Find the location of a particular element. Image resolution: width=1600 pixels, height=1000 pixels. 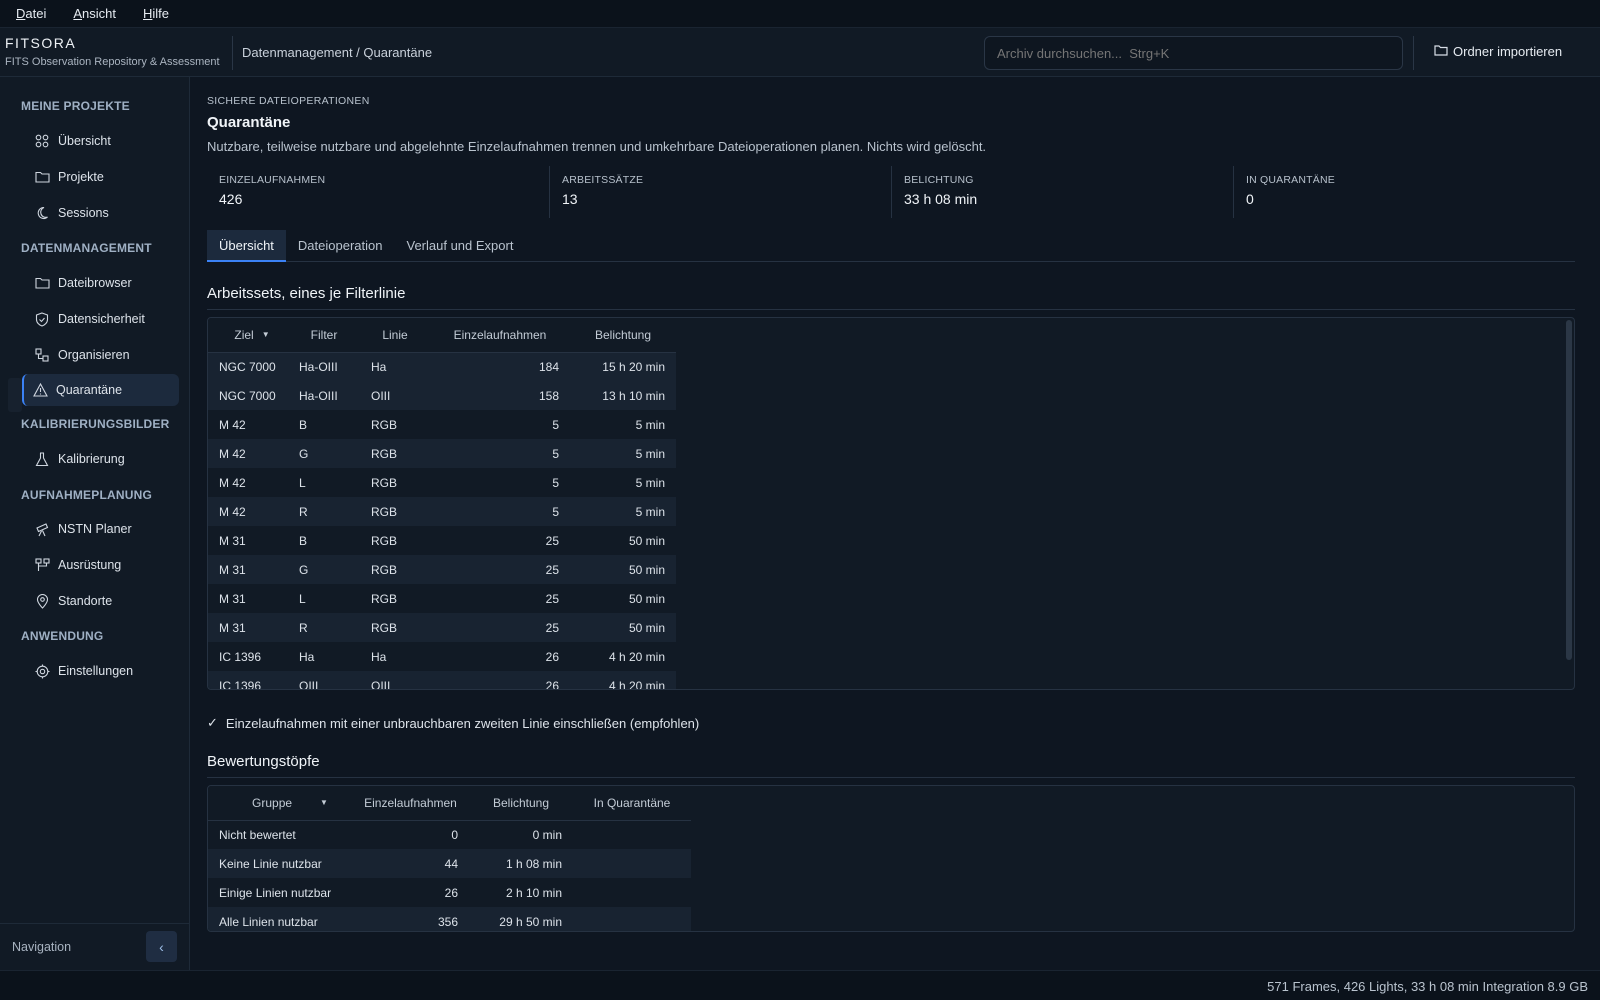

table-row: NGC 7000 Ha-OIII OIII 158 13 h 10 min is located at coordinates (442, 395).